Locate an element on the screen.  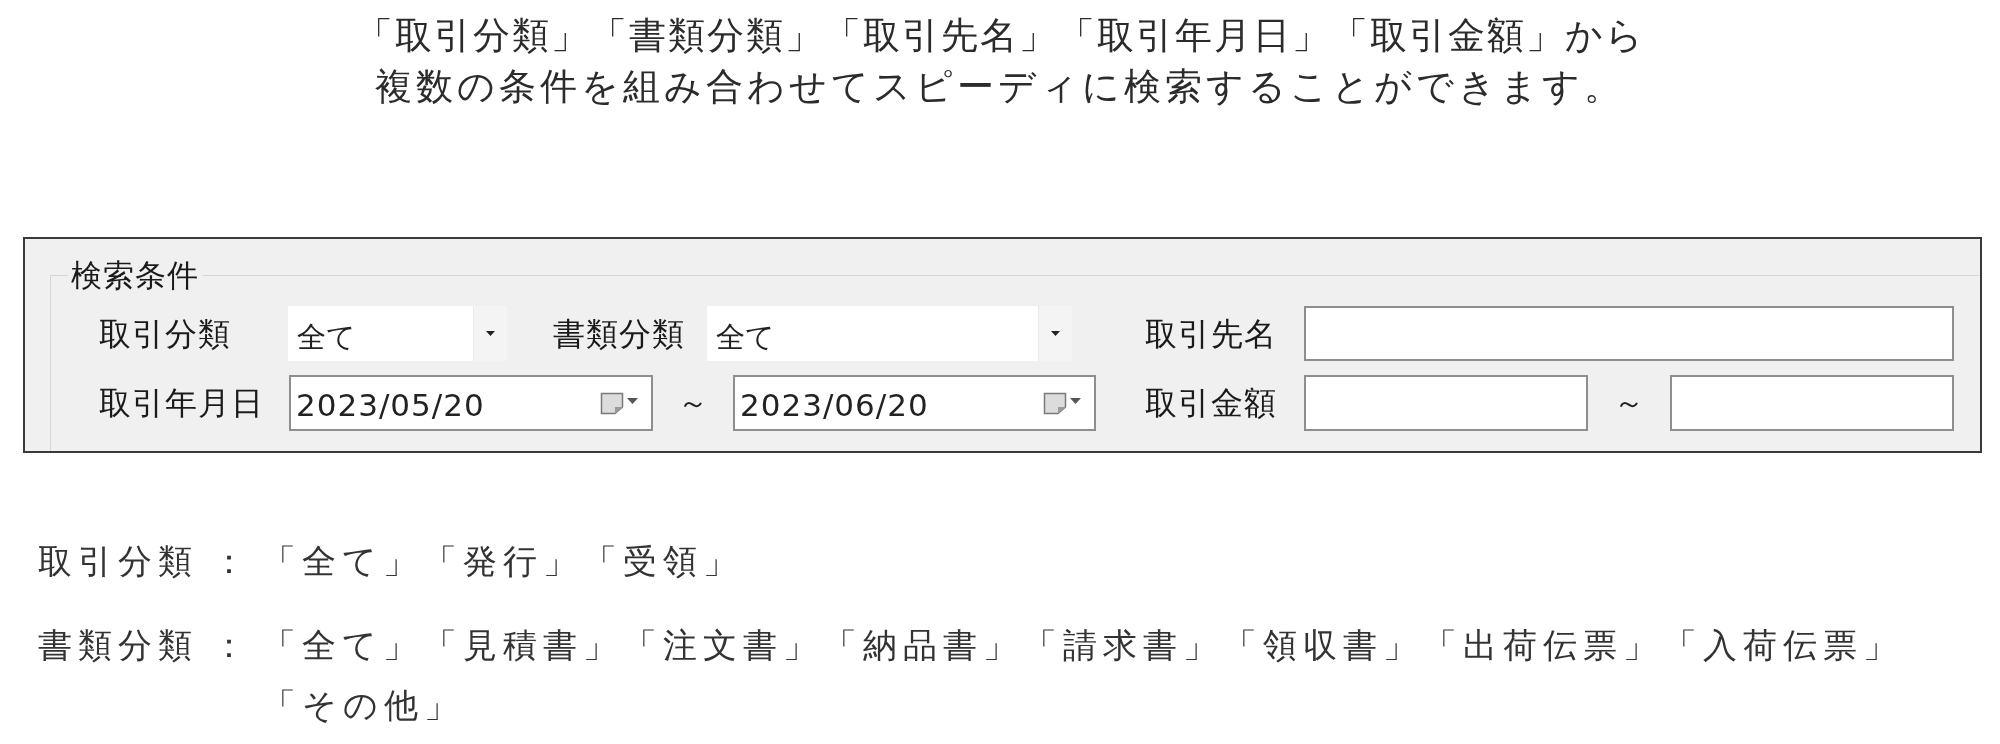
field-label: 取引先名 is located at coordinates (1211, 333).